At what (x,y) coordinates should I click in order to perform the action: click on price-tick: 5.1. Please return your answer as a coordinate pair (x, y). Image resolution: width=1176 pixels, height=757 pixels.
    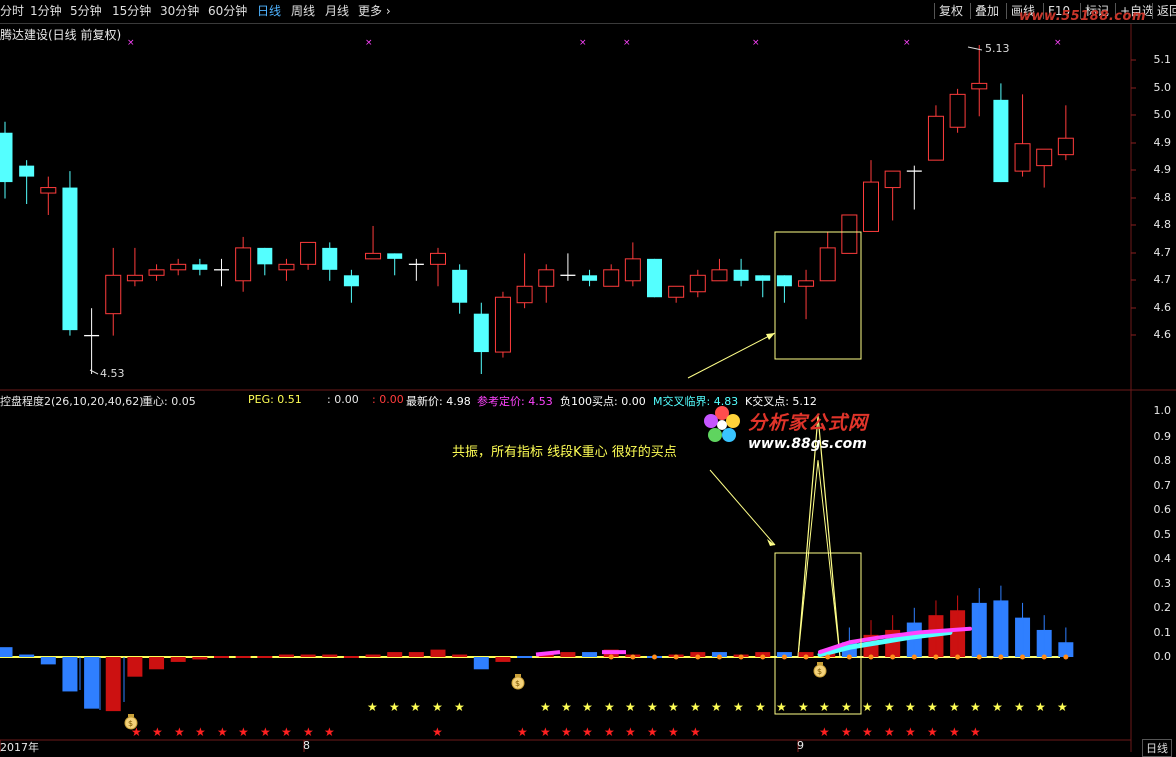
    Looking at the image, I should click on (1162, 59).